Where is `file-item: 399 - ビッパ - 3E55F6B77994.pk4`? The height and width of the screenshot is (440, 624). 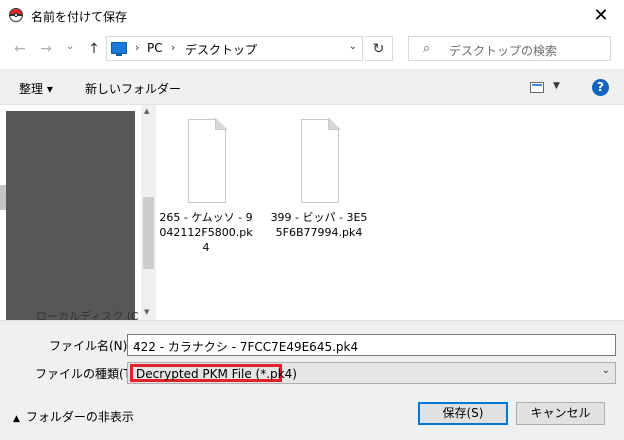
file-item: 399 - ビッパ - 3E55F6B77994.pk4 is located at coordinates (319, 190).